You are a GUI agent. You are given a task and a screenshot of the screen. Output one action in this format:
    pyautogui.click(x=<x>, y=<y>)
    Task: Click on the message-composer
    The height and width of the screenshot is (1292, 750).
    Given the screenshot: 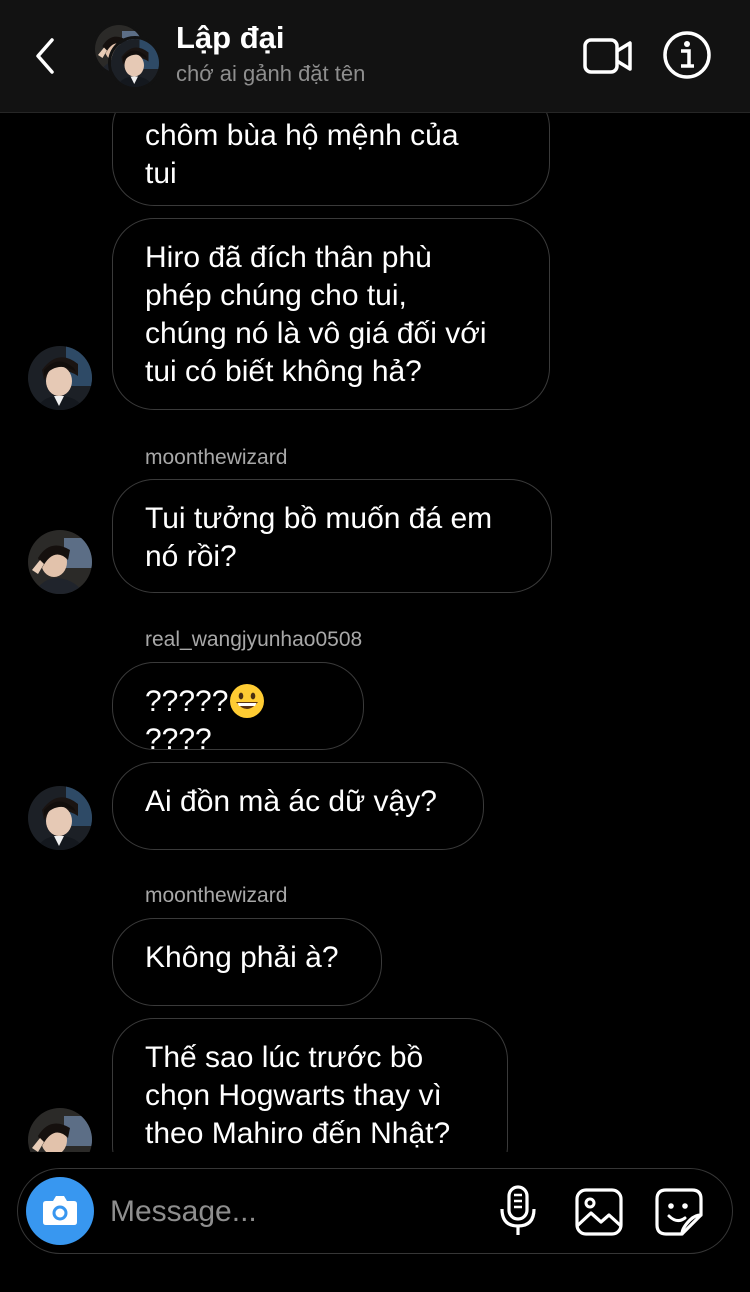 What is the action you would take?
    pyautogui.click(x=375, y=1211)
    